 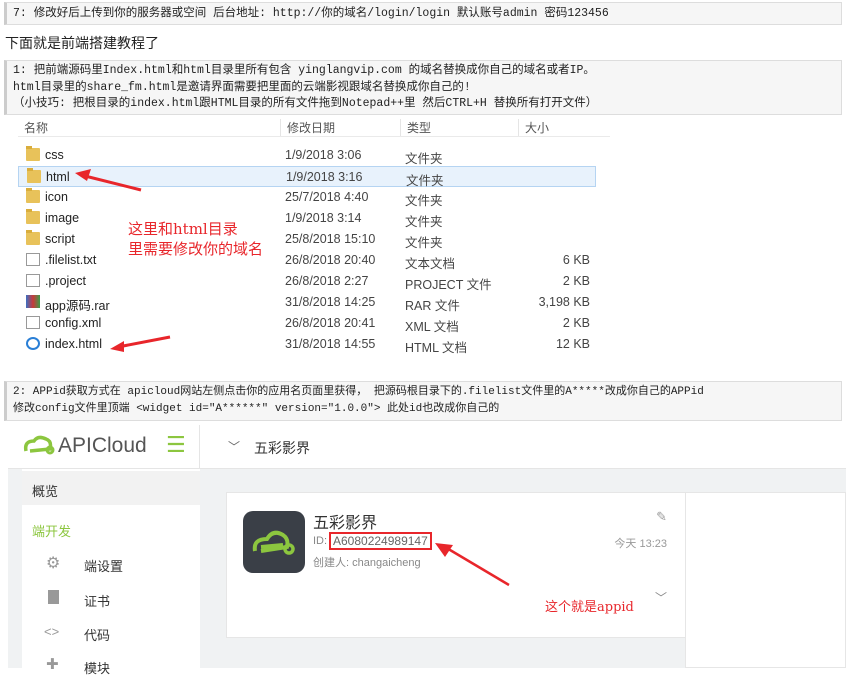 I want to click on rar-icon, so click(x=33, y=301).